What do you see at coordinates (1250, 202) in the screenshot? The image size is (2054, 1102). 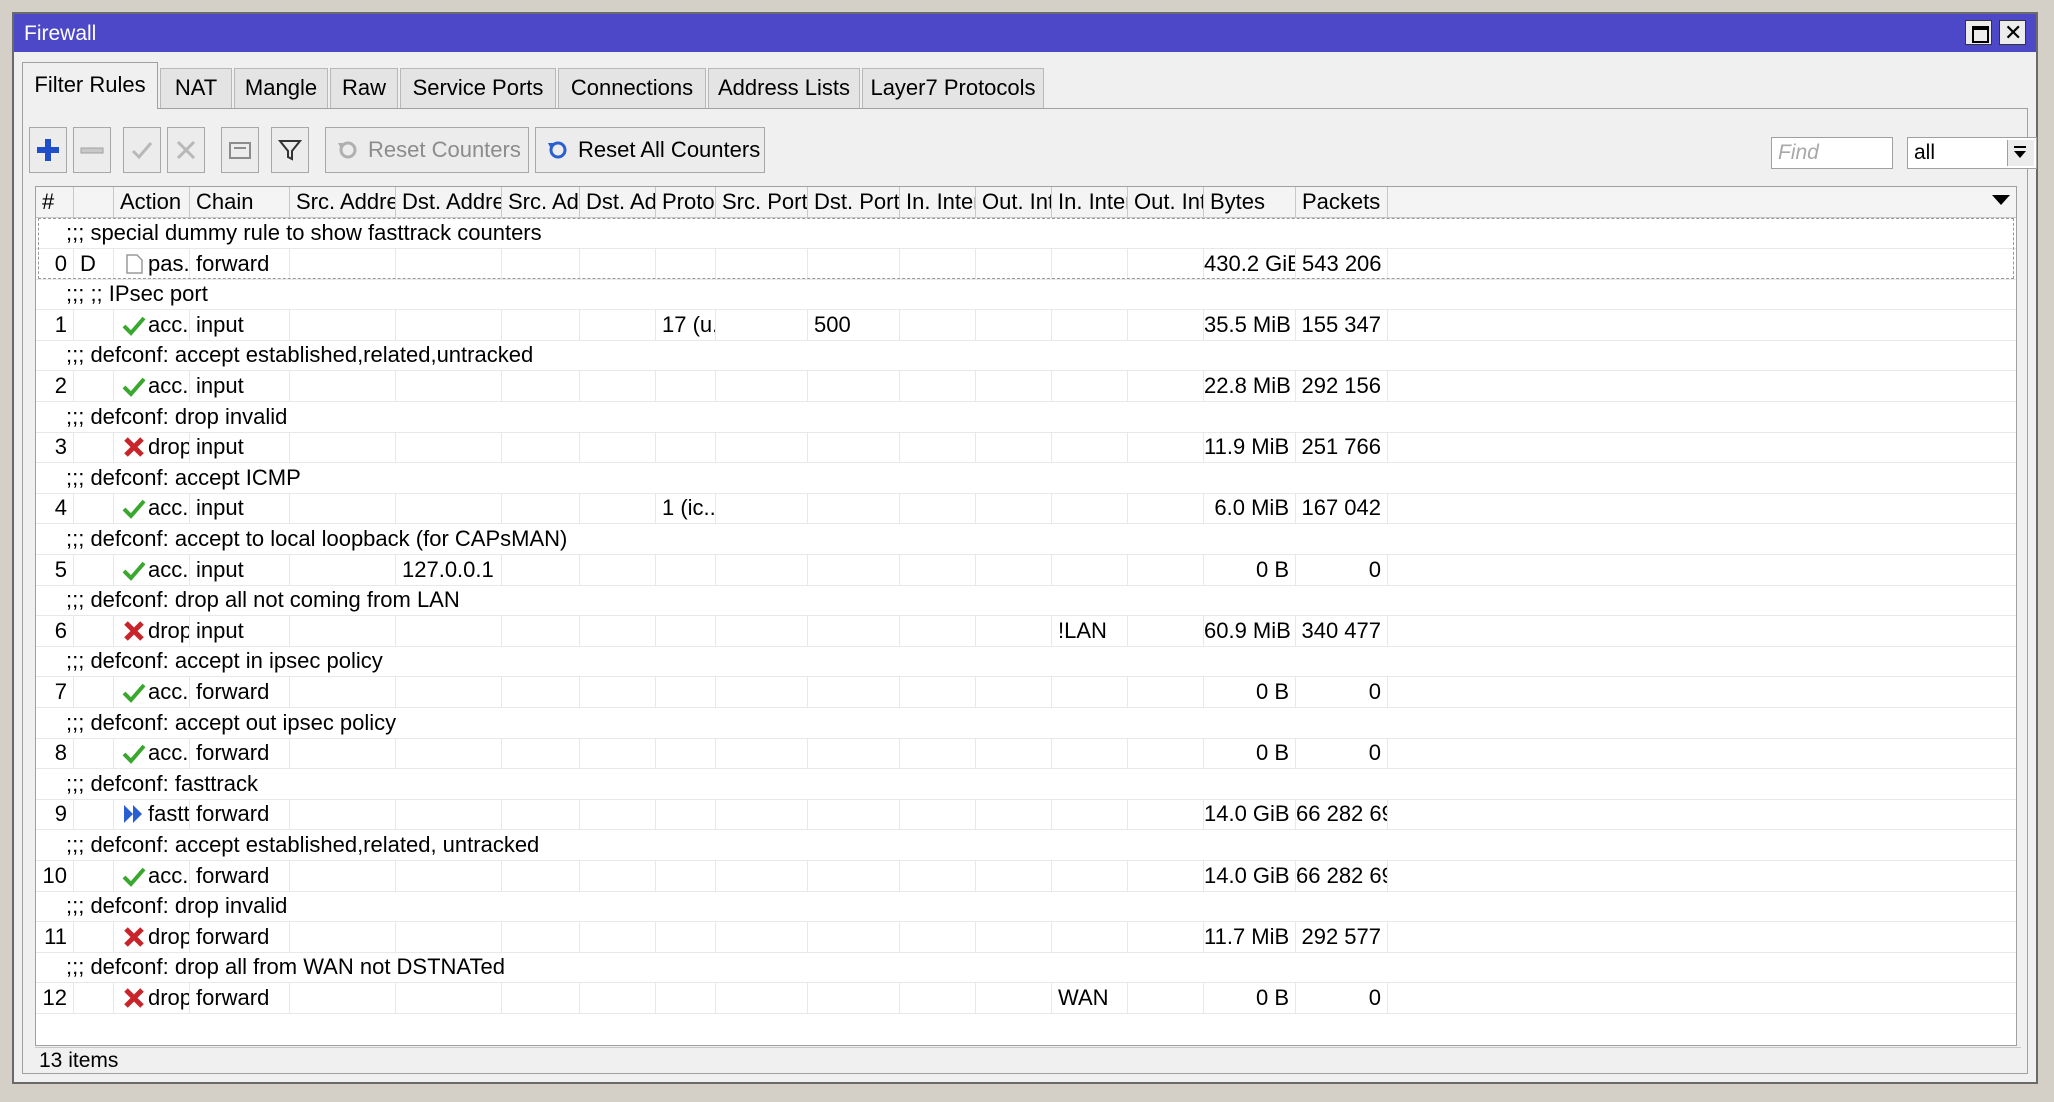 I see `column-header: Bytes` at bounding box center [1250, 202].